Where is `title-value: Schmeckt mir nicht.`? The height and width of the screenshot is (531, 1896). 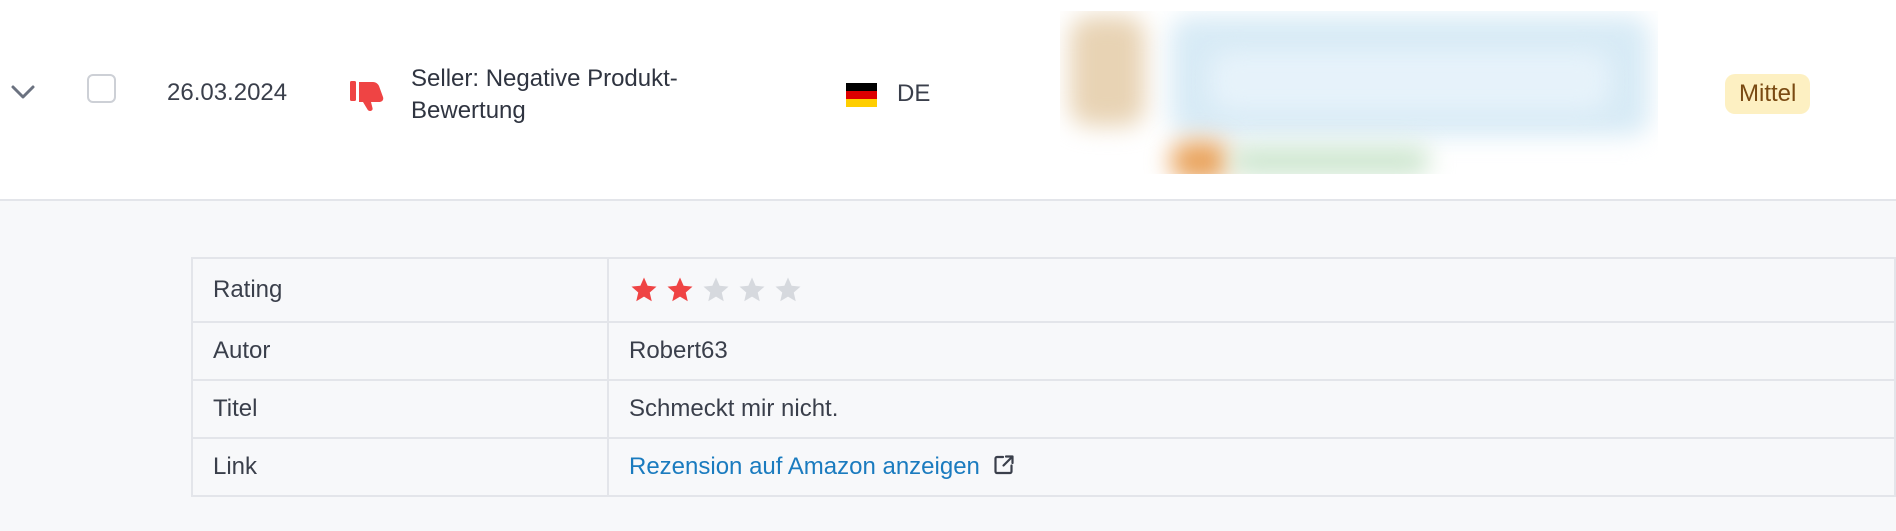
title-value: Schmeckt mir nicht. is located at coordinates (1251, 409).